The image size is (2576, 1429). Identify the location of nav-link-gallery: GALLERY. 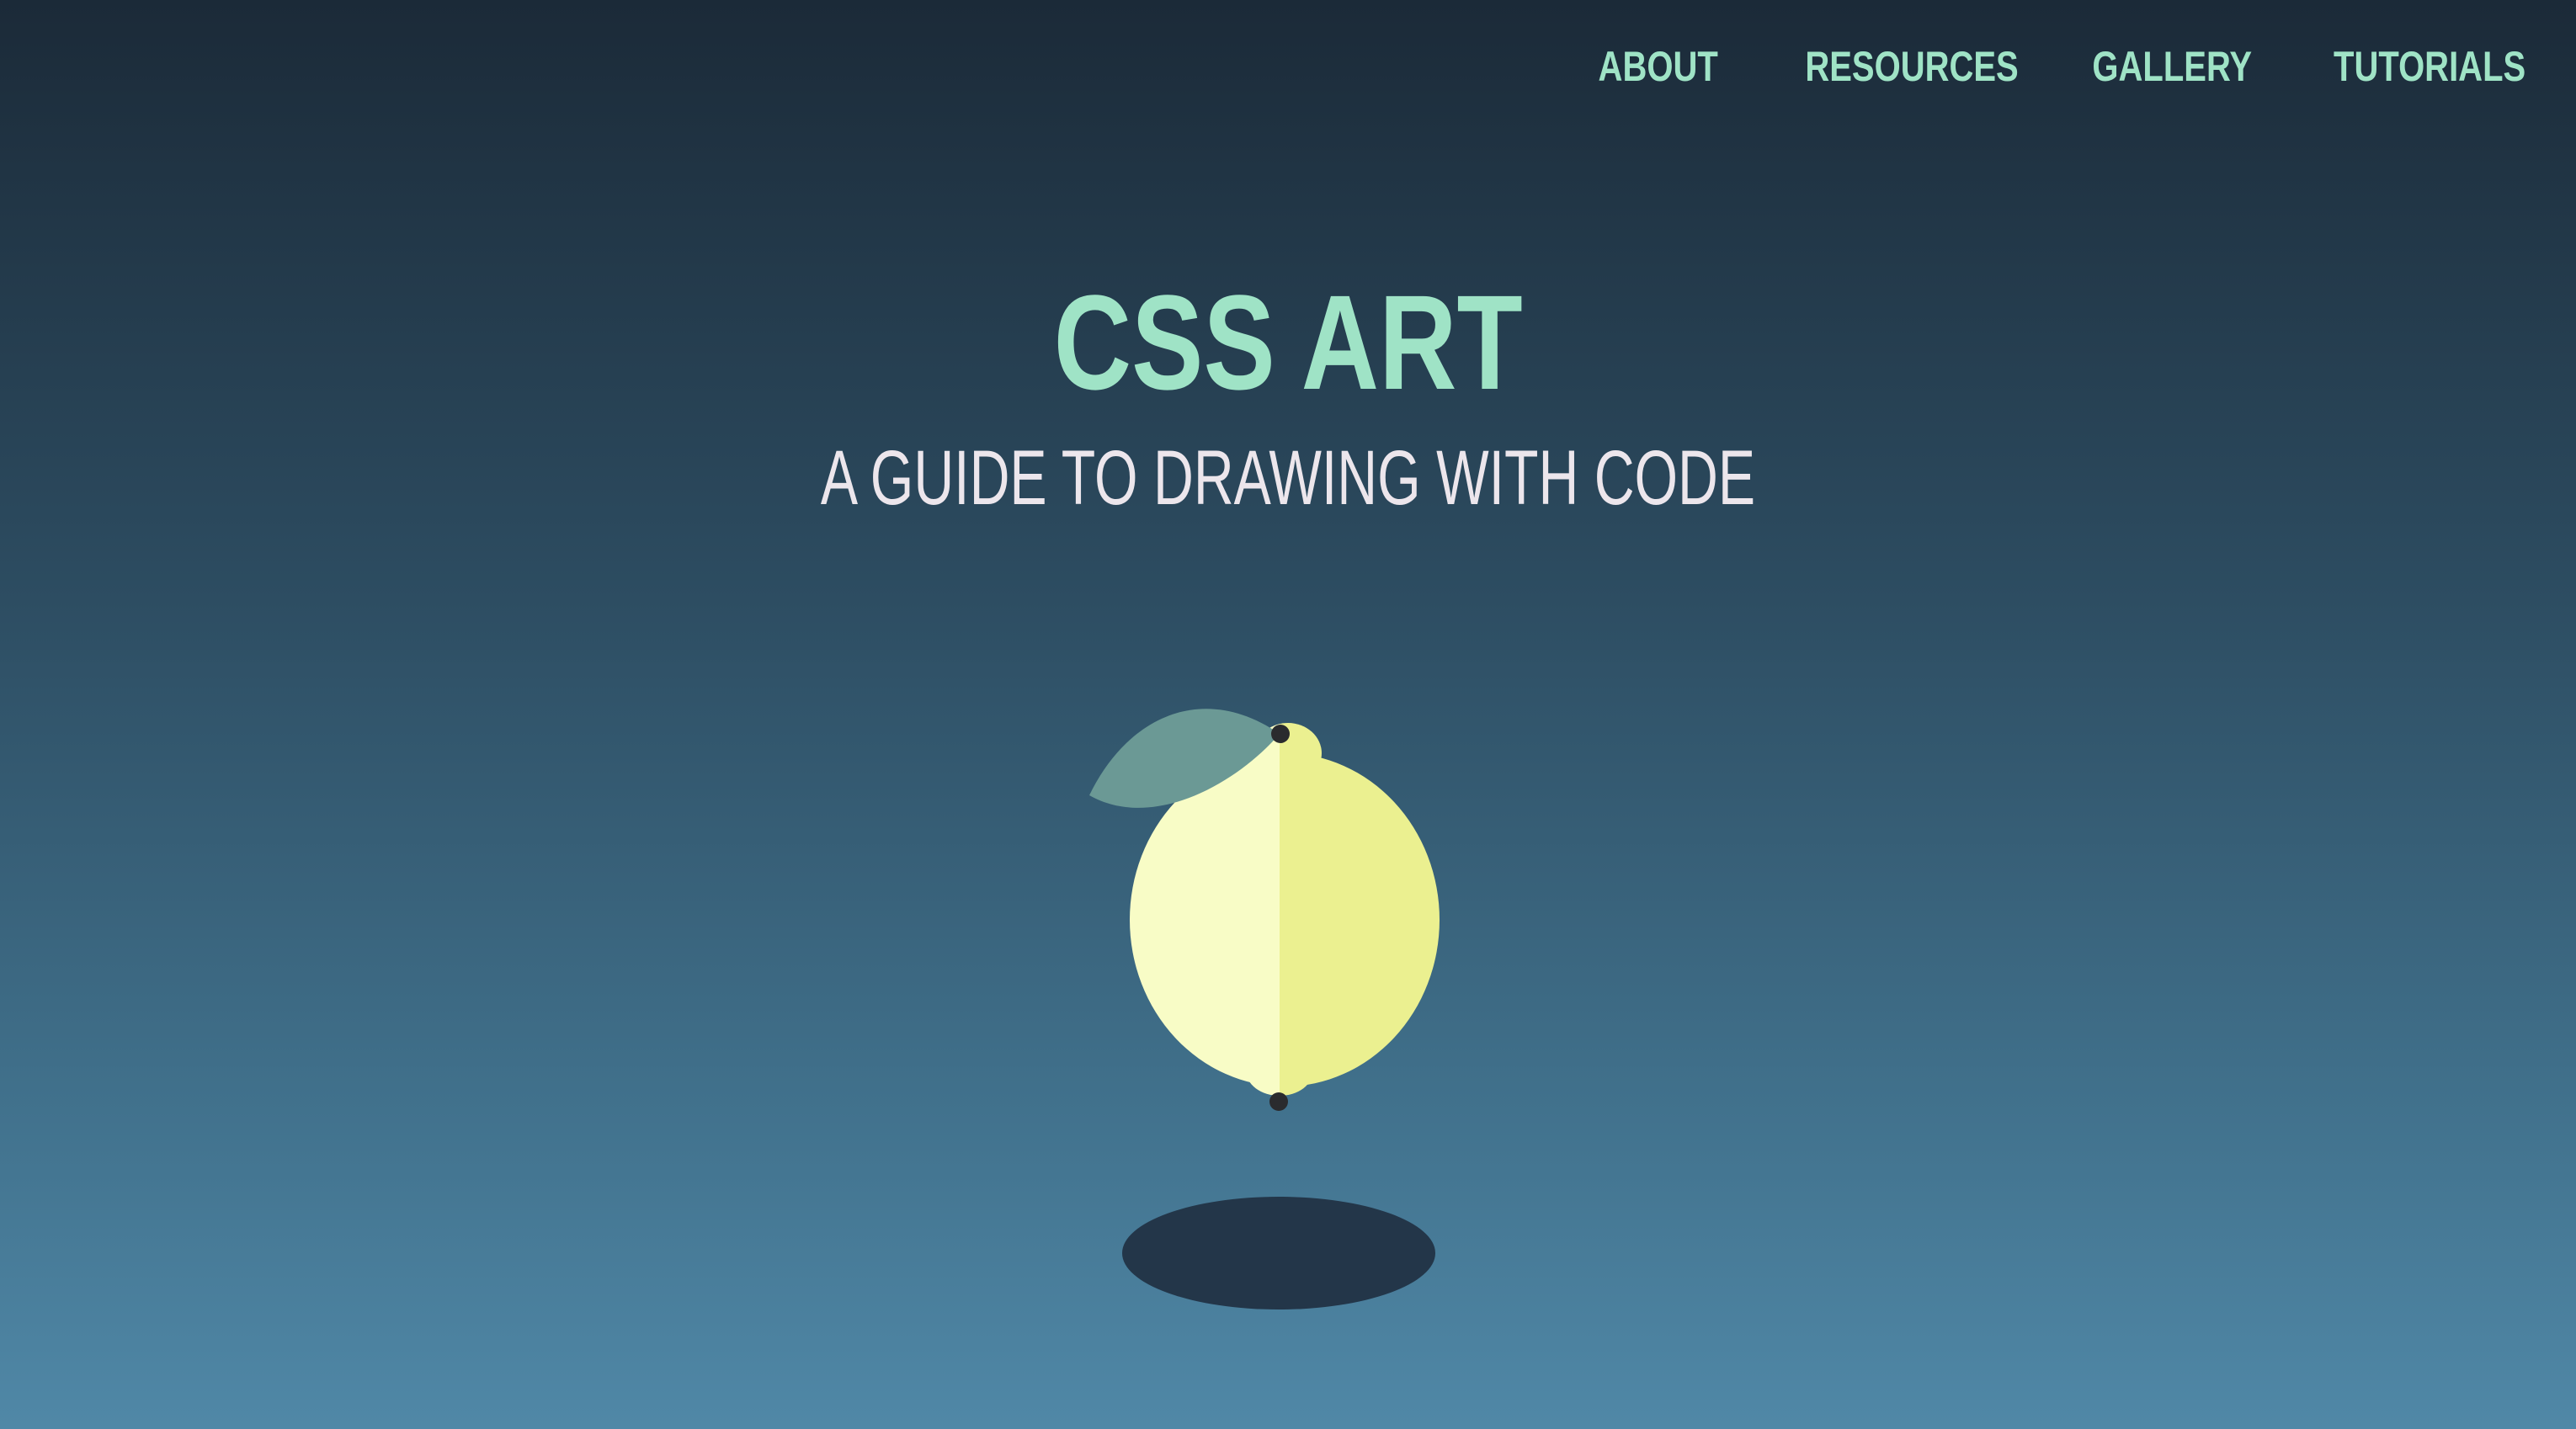
(2172, 66).